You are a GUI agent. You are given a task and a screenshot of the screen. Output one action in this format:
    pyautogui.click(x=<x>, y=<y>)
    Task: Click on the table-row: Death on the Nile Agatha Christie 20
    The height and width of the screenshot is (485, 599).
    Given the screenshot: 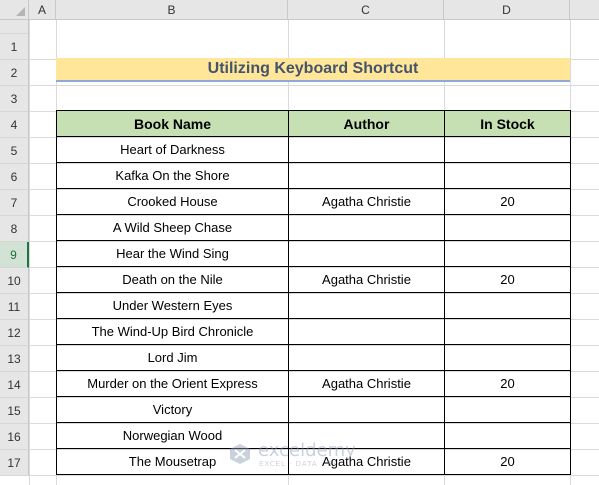 What is the action you would take?
    pyautogui.click(x=313, y=279)
    